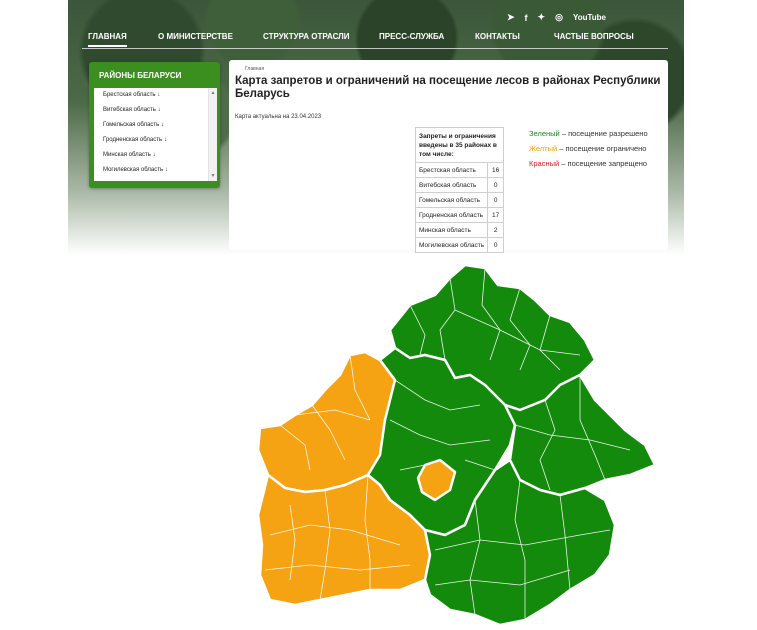 The width and height of the screenshot is (757, 630). Describe the element at coordinates (526, 18) in the screenshot. I see `facebook-icon: f` at that location.